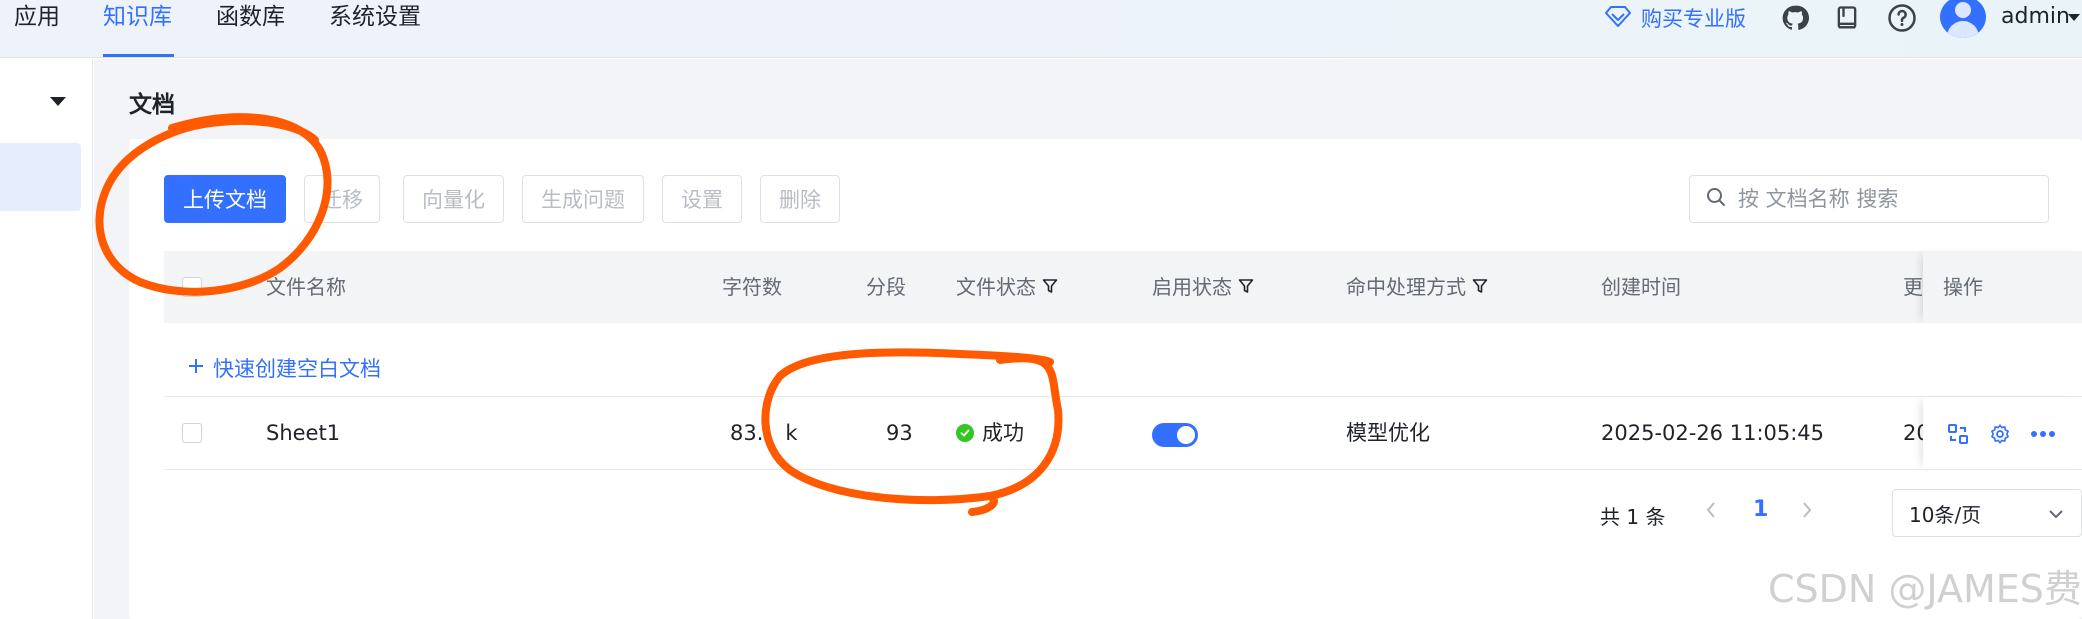 This screenshot has height=619, width=2082. I want to click on nav-item-settings: 系统设置, so click(375, 29).